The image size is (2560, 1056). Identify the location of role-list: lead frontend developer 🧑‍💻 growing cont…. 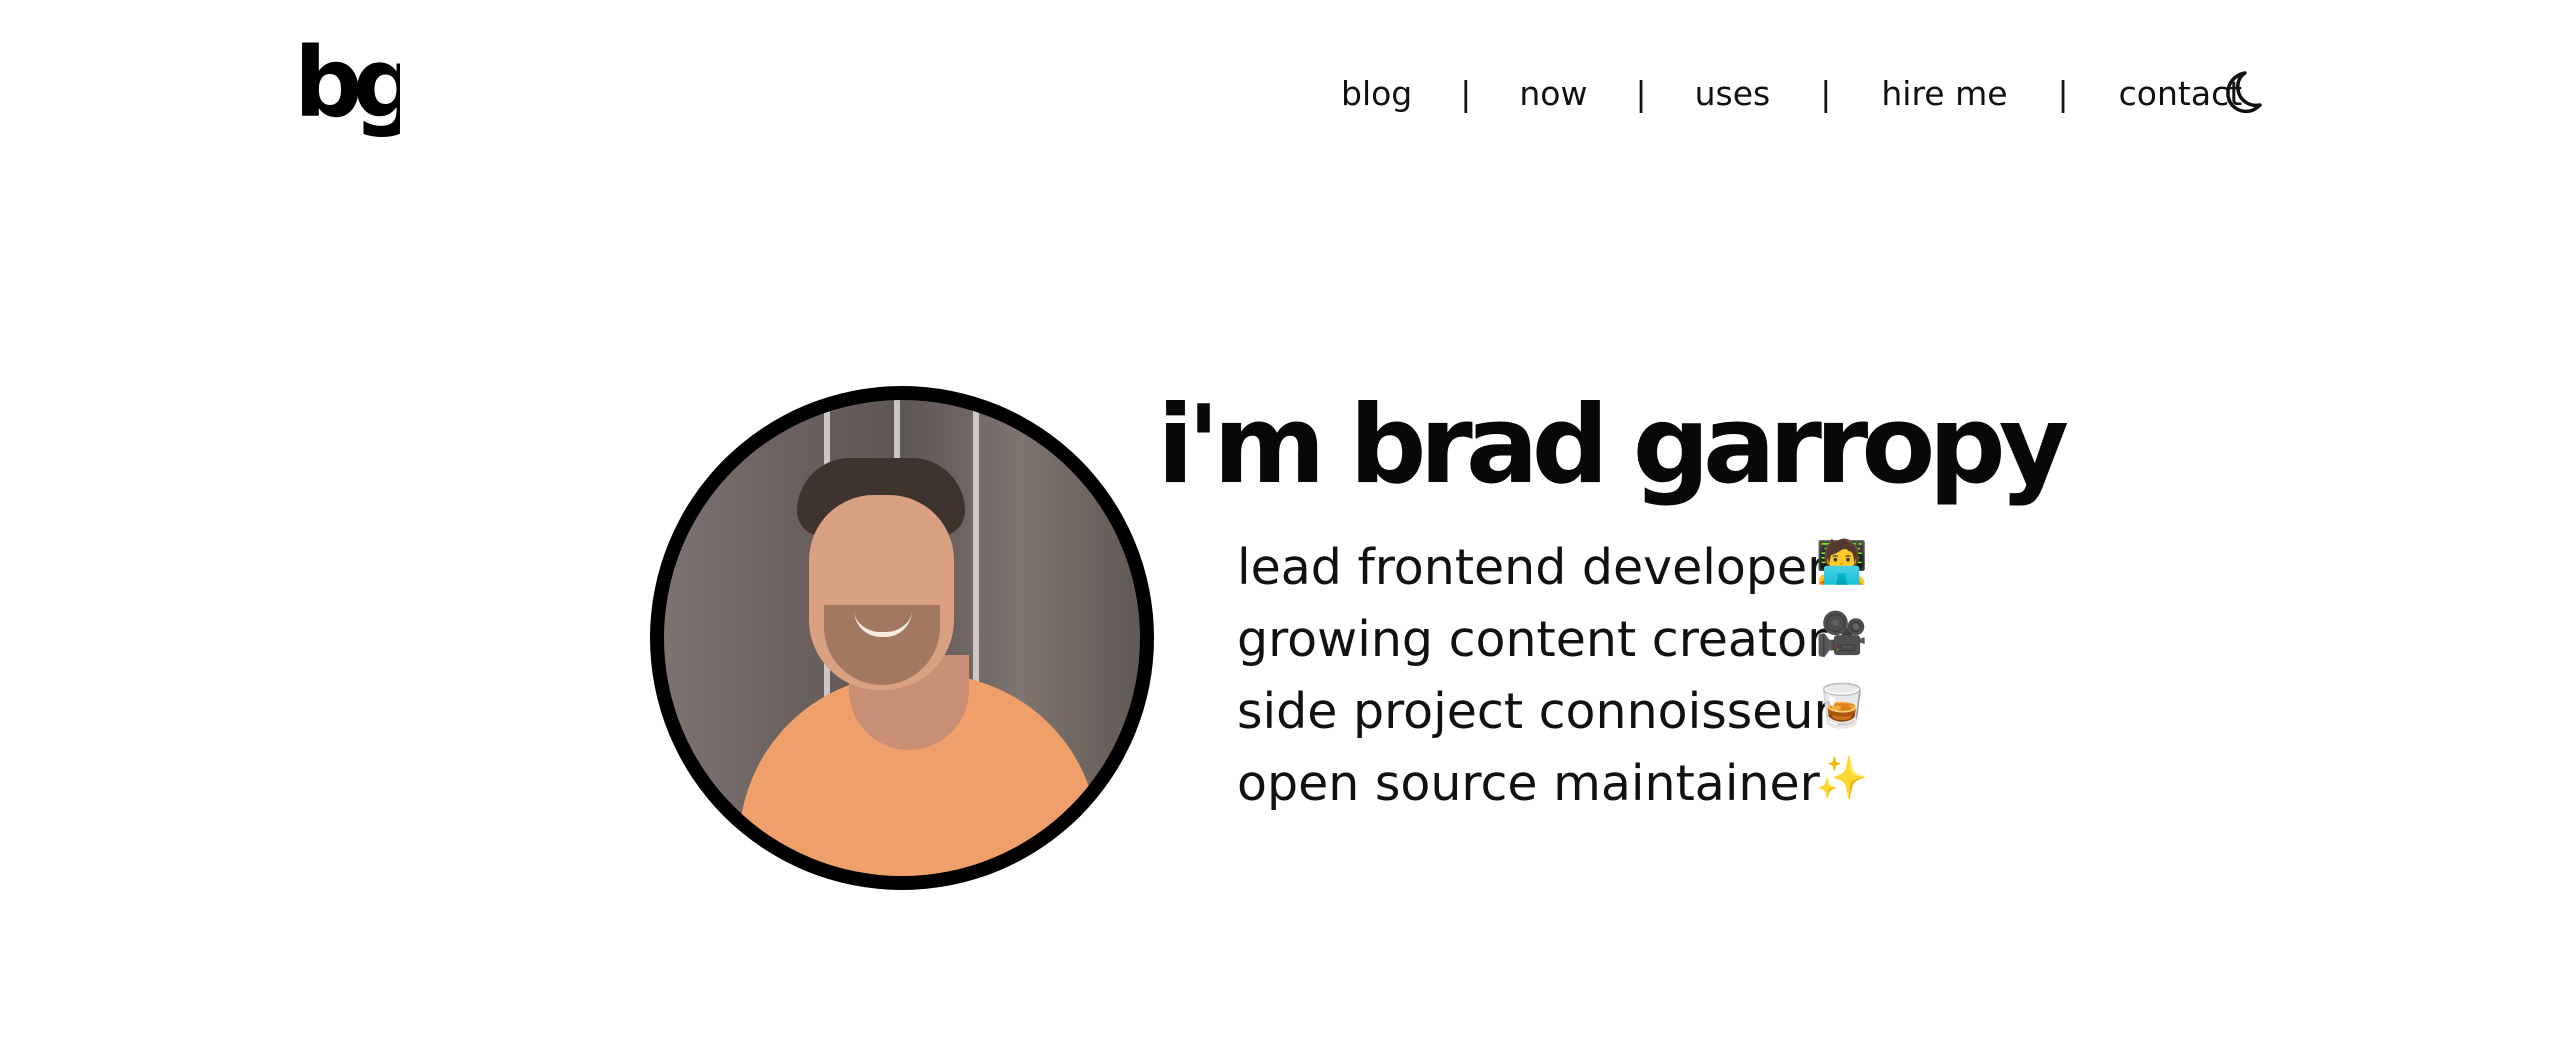
(1562, 676).